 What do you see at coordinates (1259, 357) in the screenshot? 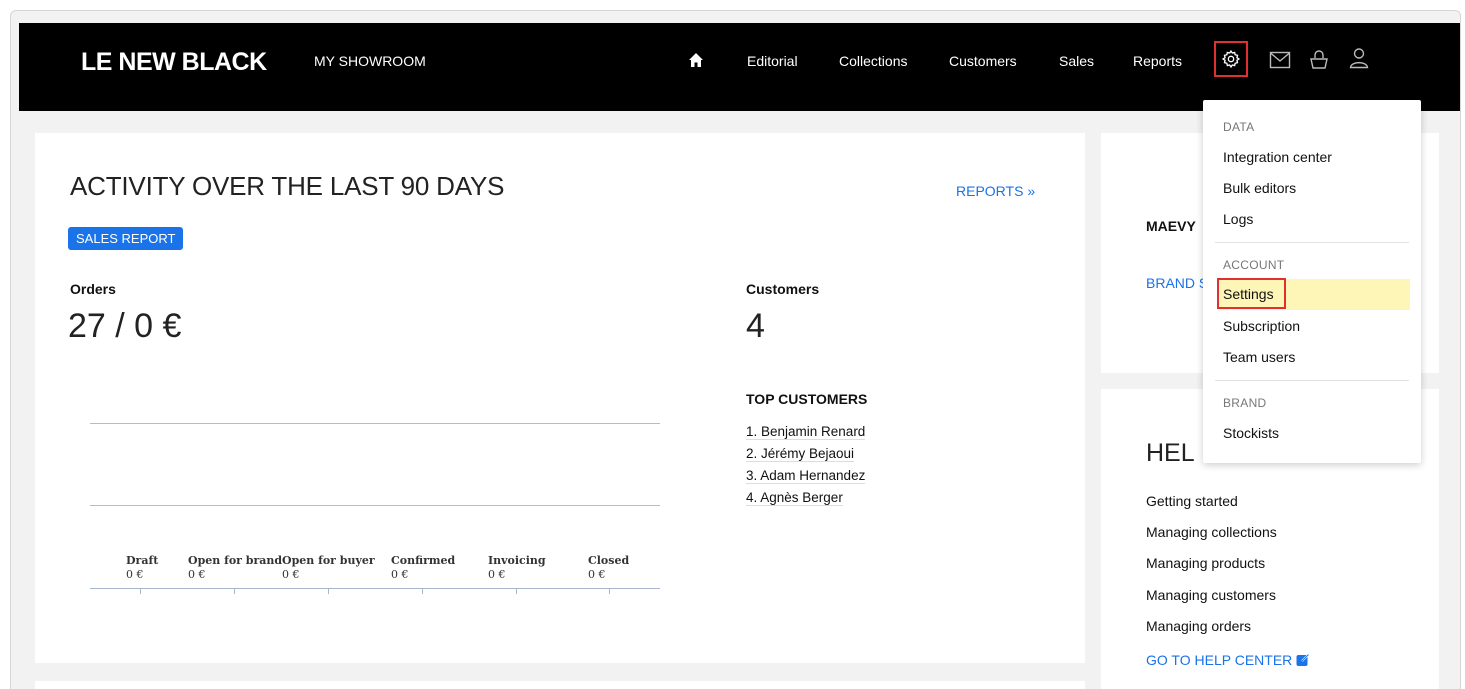
I see `menu-item-team-users: Team users` at bounding box center [1259, 357].